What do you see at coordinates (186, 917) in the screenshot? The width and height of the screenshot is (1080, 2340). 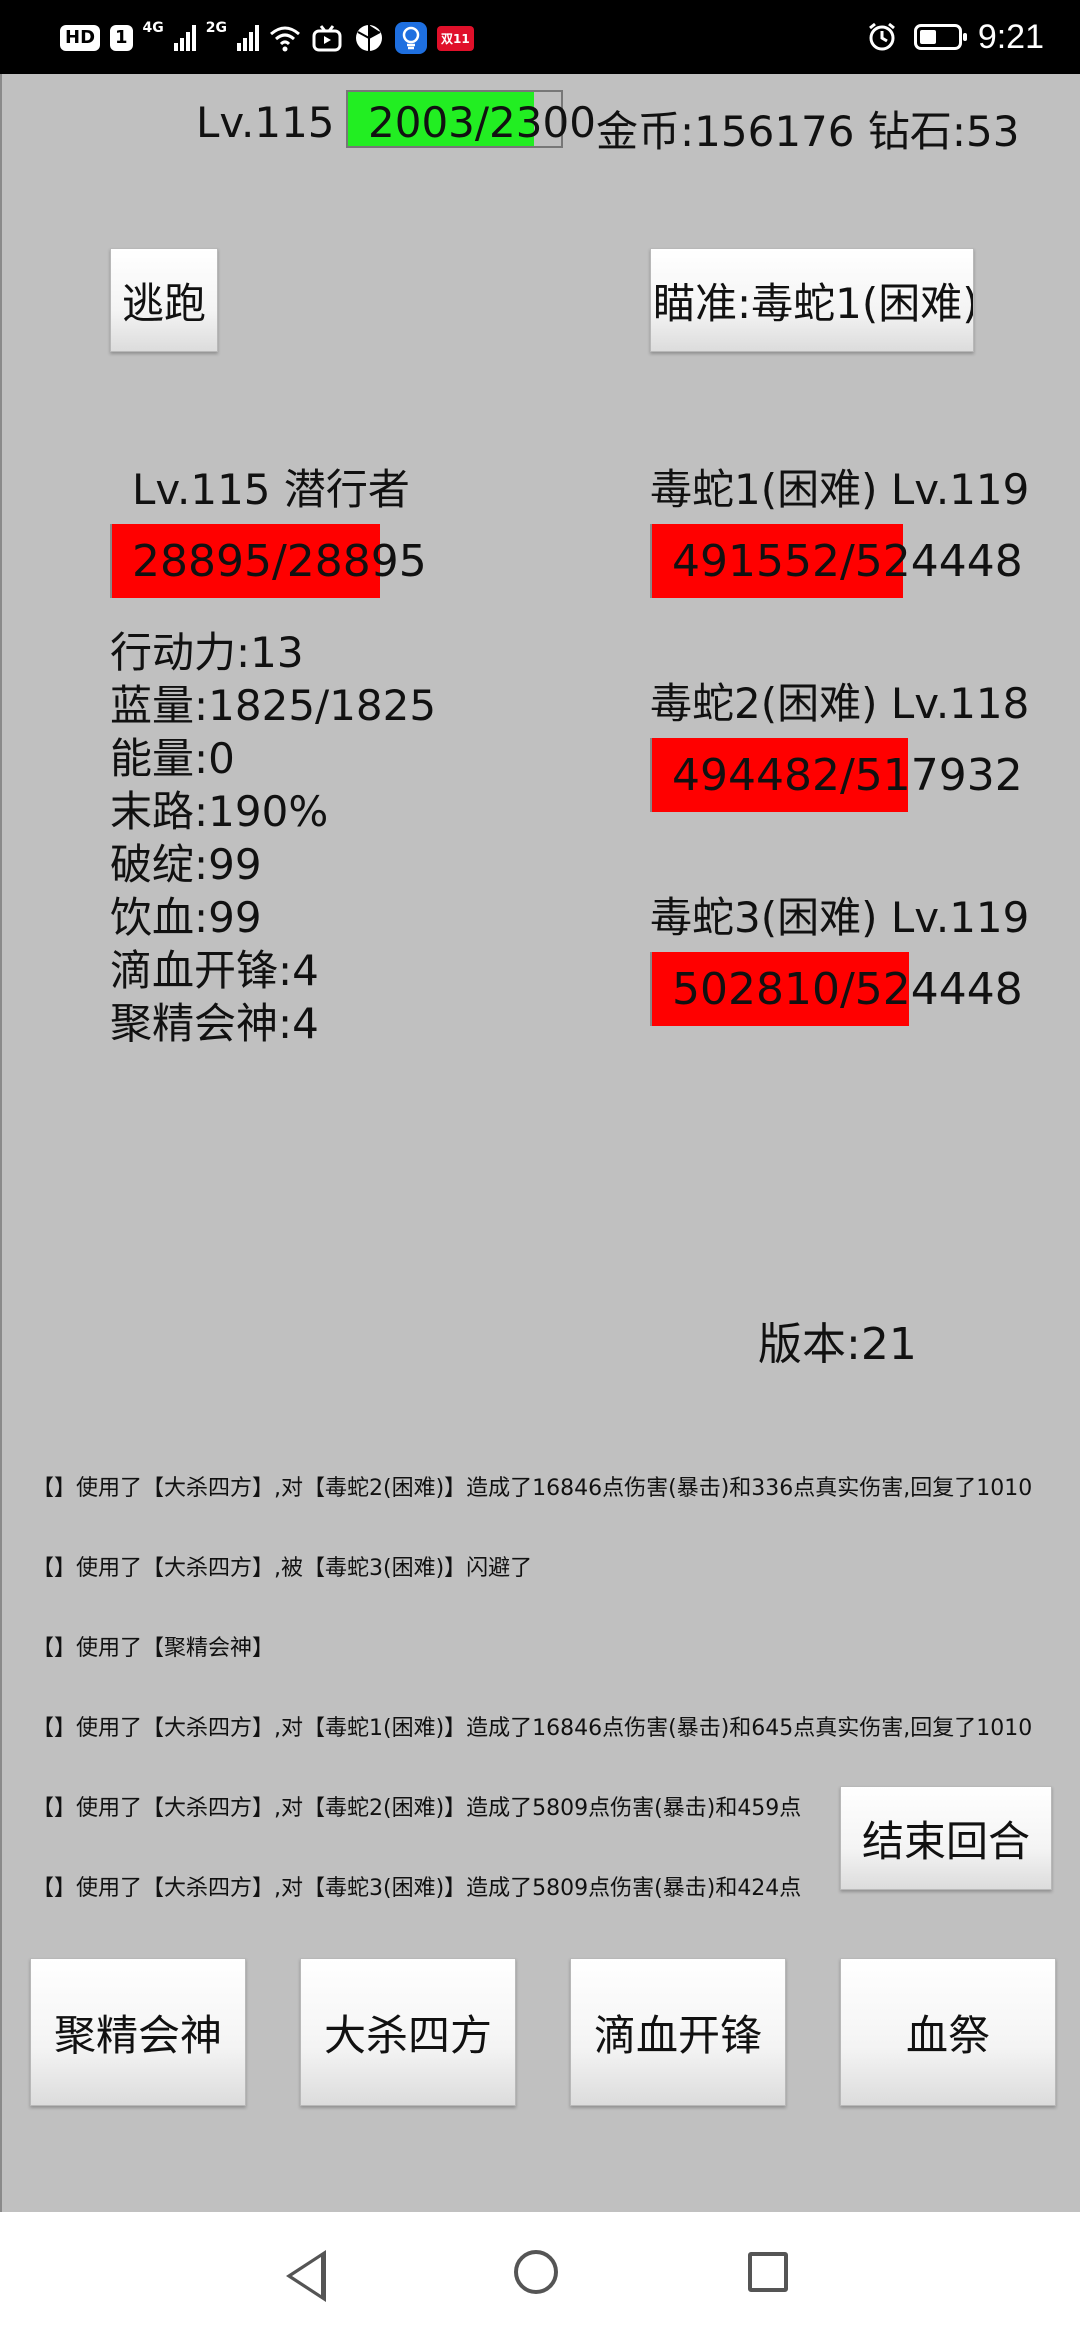 I see `stat-drink-blood: 饮血:99` at bounding box center [186, 917].